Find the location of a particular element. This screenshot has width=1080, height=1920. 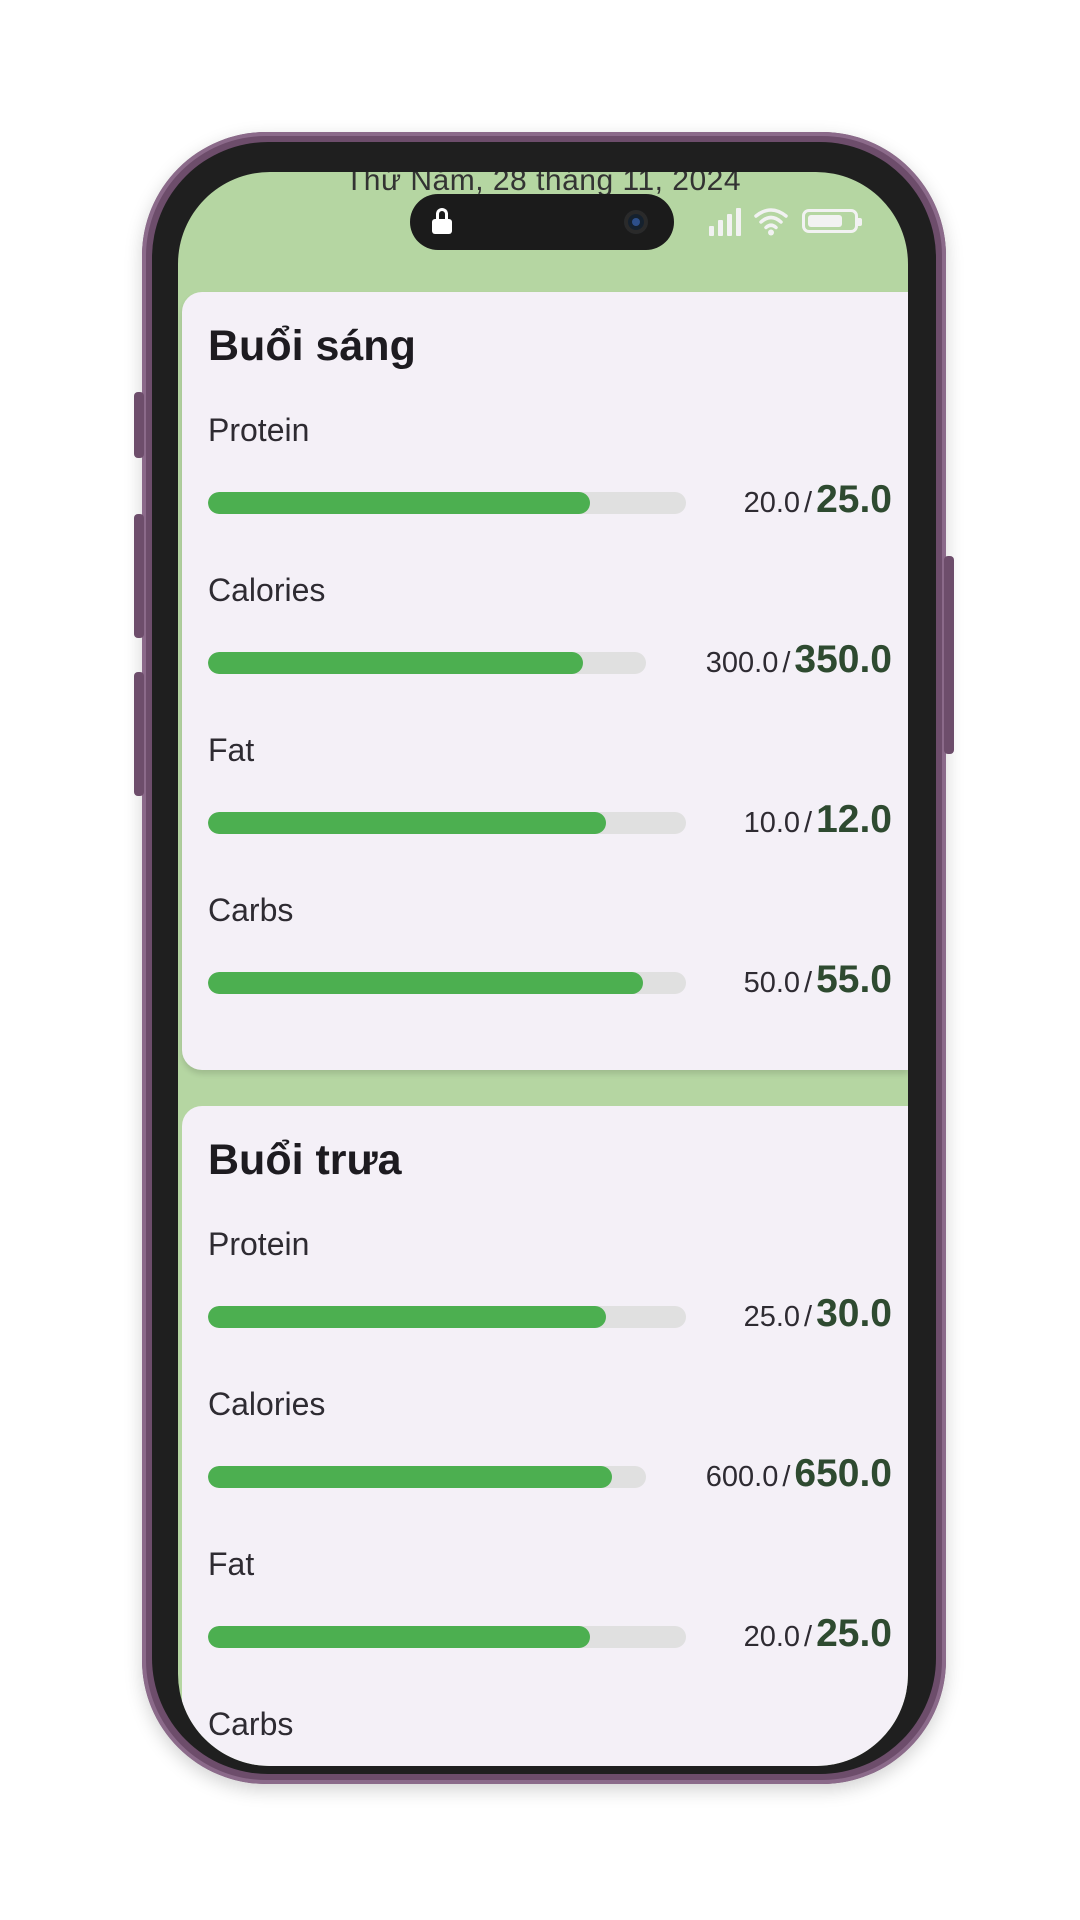

signal-icon is located at coordinates (725, 222).